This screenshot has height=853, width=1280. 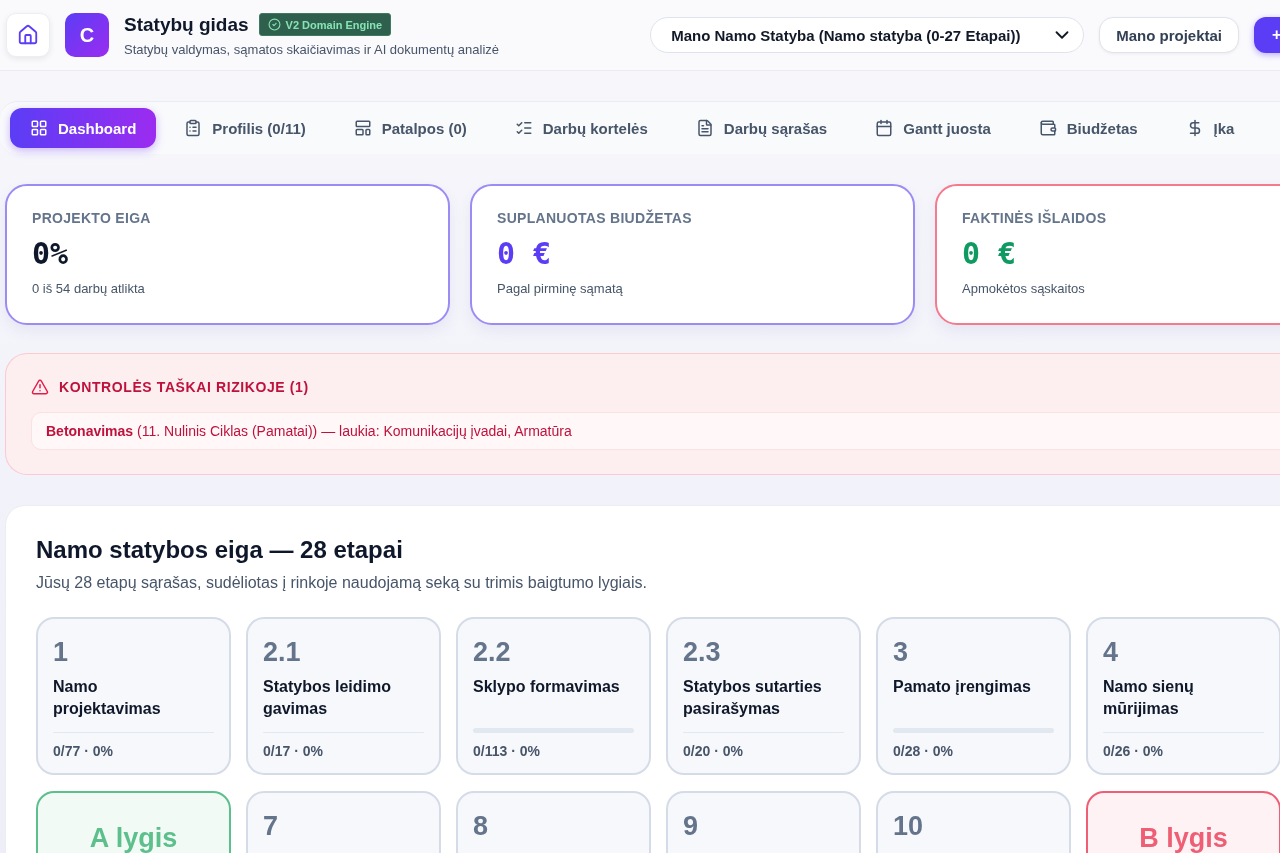 What do you see at coordinates (1133, 751) in the screenshot?
I see `stage-reading: 0/26 · 0%` at bounding box center [1133, 751].